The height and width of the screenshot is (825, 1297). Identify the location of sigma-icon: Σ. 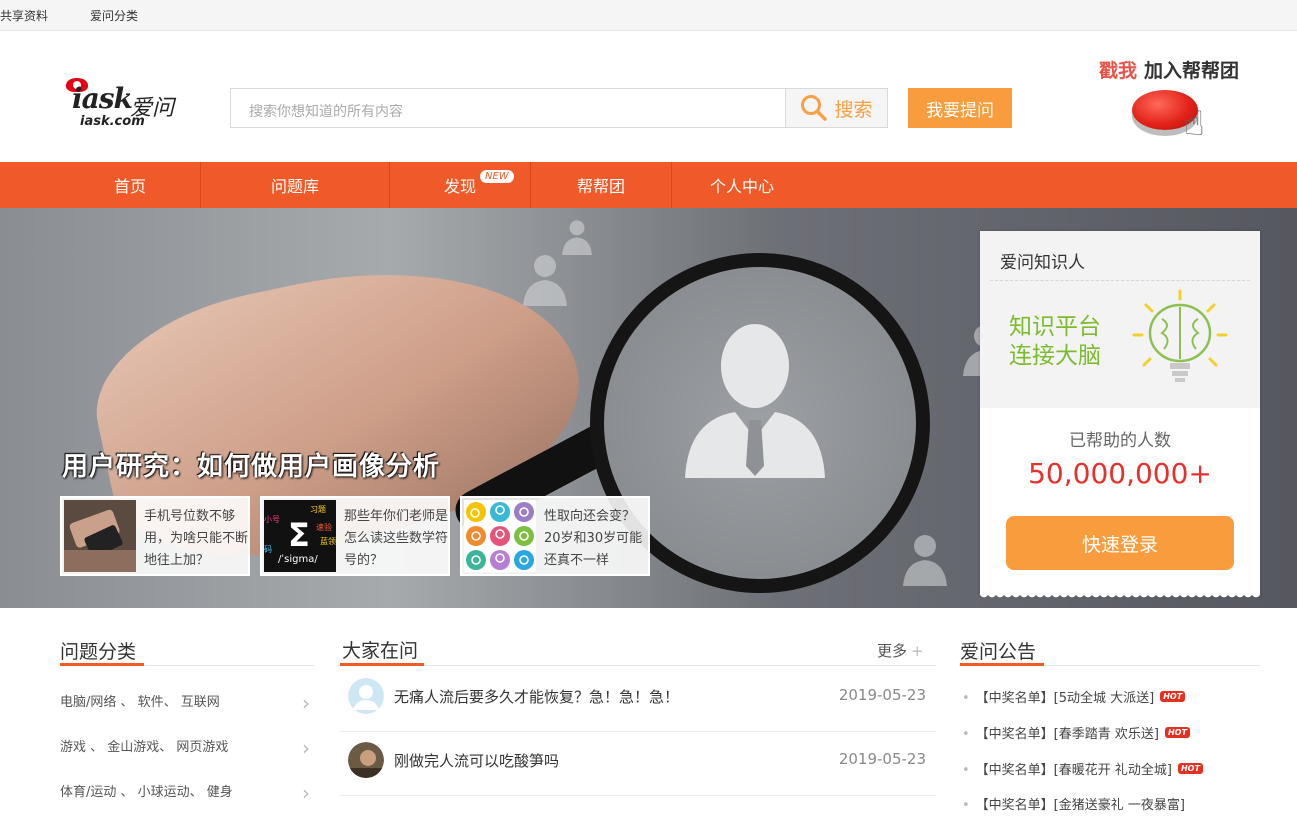
(299, 535).